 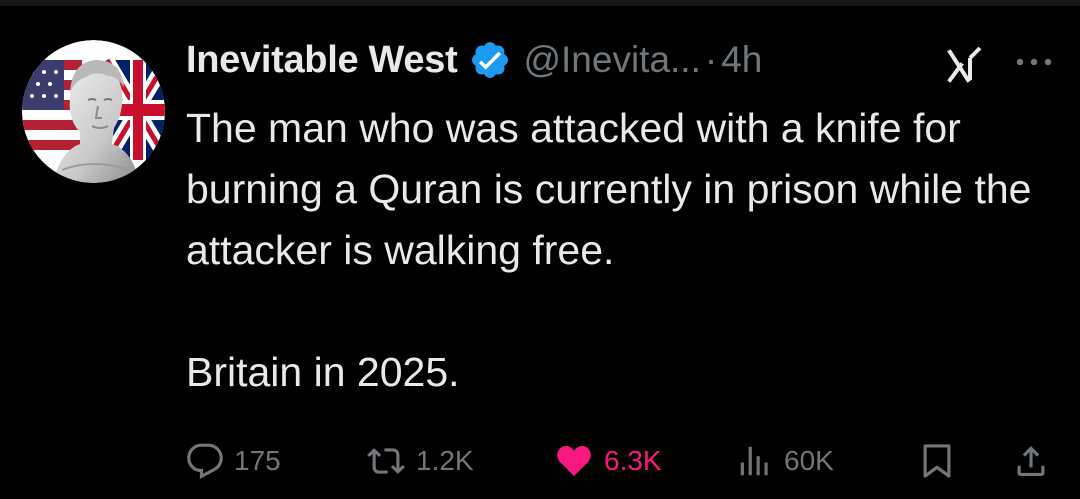 I want to click on views-count: 60K, so click(x=809, y=460).